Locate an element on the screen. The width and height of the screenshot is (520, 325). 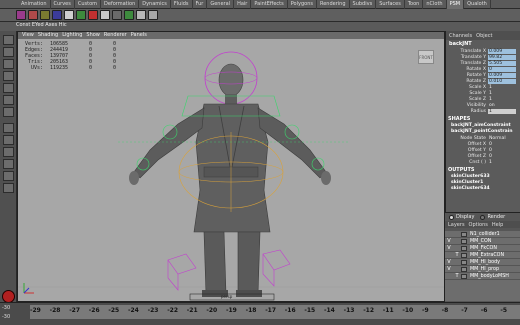
shelf-tab-fluids: Fluids is located at coordinates (182, 4).